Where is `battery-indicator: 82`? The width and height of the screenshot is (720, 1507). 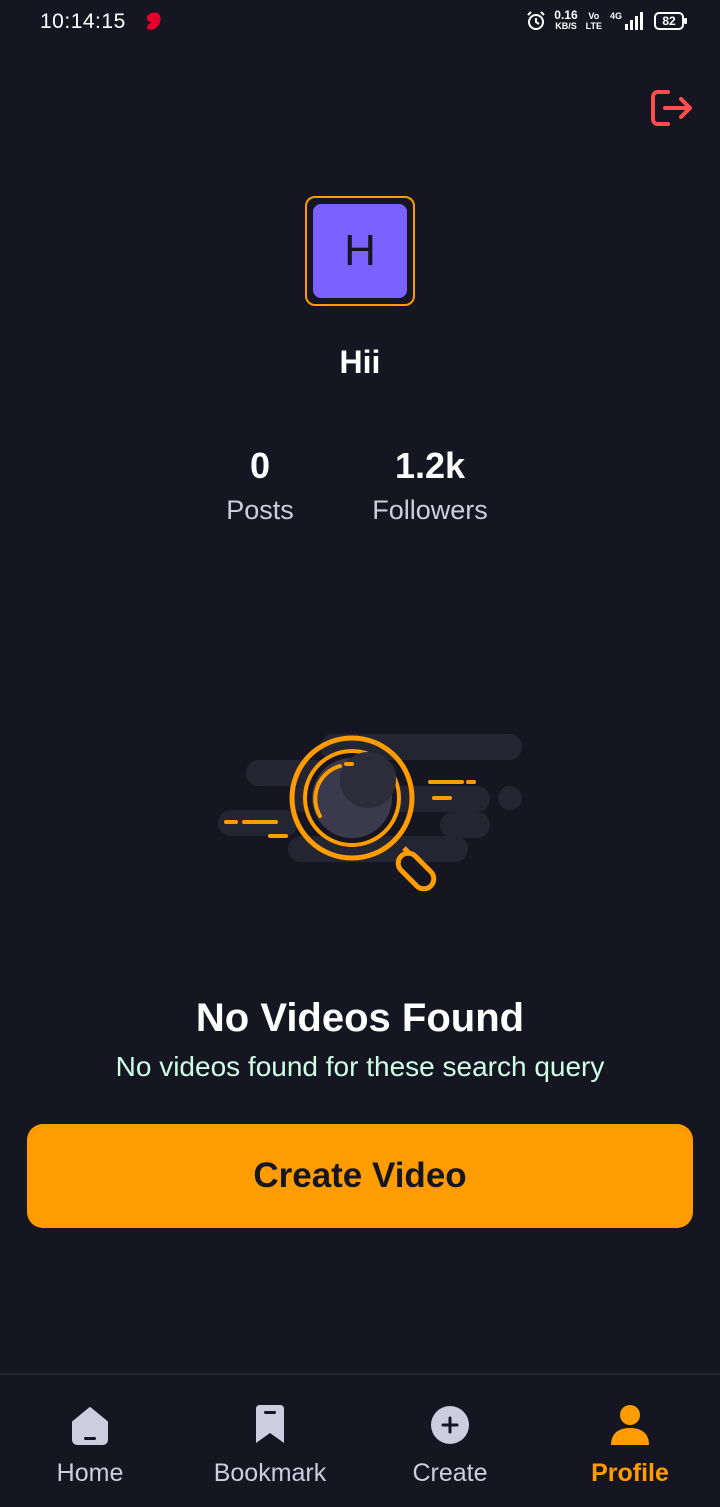 battery-indicator: 82 is located at coordinates (670, 21).